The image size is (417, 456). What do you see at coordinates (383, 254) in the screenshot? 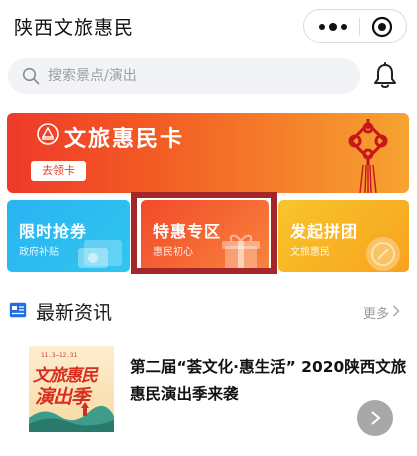
I see `coin-icon` at bounding box center [383, 254].